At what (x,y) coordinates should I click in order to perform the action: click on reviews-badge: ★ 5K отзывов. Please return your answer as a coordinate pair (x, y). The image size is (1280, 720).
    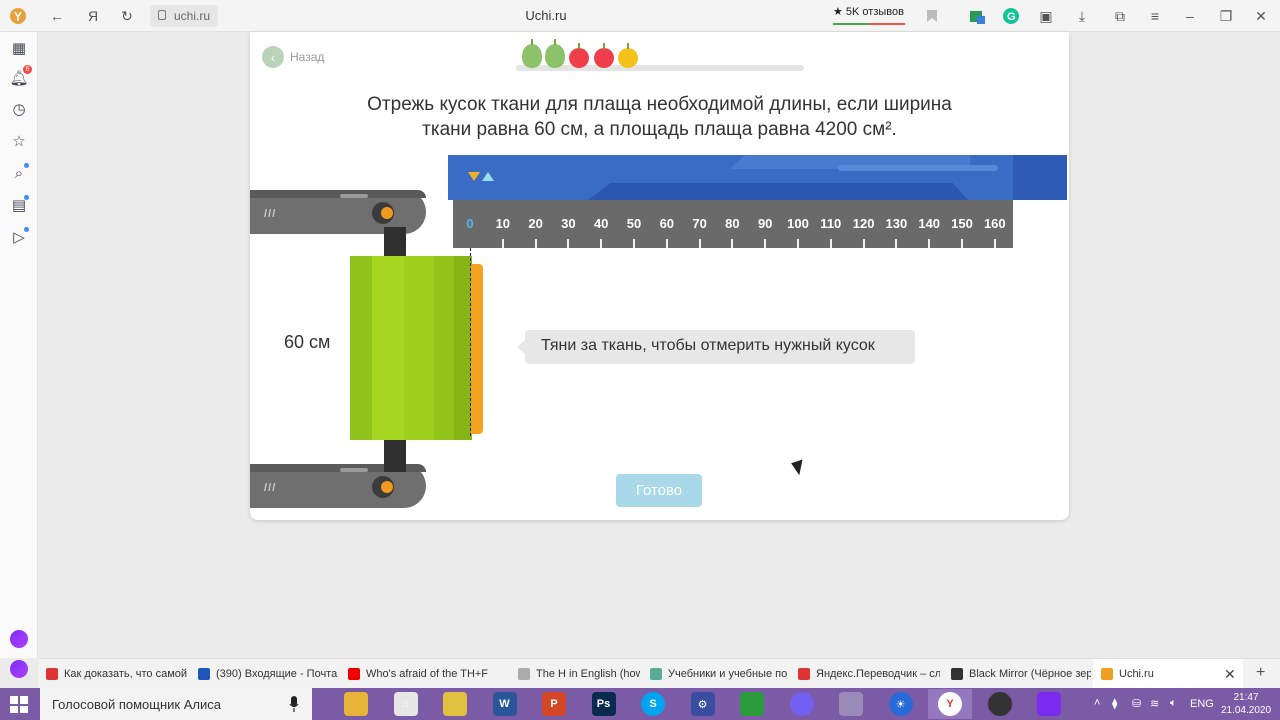
    Looking at the image, I should click on (869, 15).